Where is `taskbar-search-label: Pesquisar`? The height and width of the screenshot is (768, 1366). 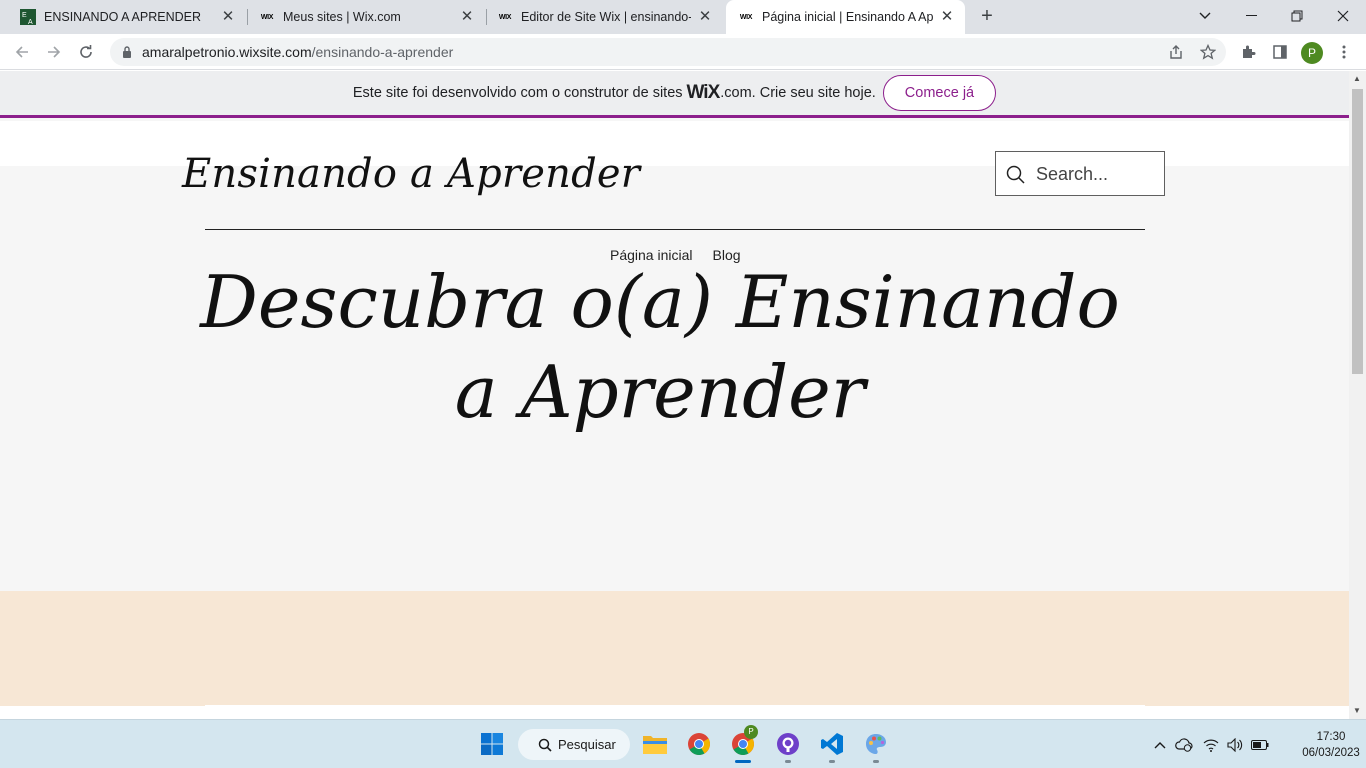
taskbar-search-label: Pesquisar is located at coordinates (587, 744).